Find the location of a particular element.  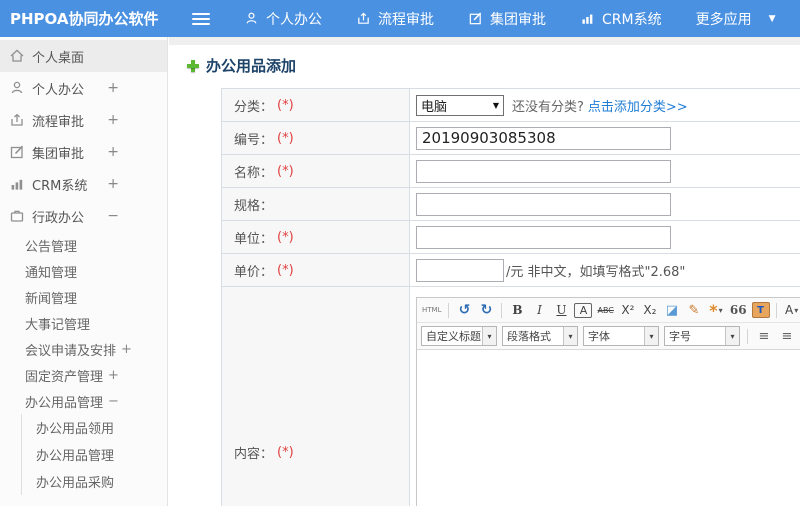

blockquote-button: 66 is located at coordinates (738, 310).